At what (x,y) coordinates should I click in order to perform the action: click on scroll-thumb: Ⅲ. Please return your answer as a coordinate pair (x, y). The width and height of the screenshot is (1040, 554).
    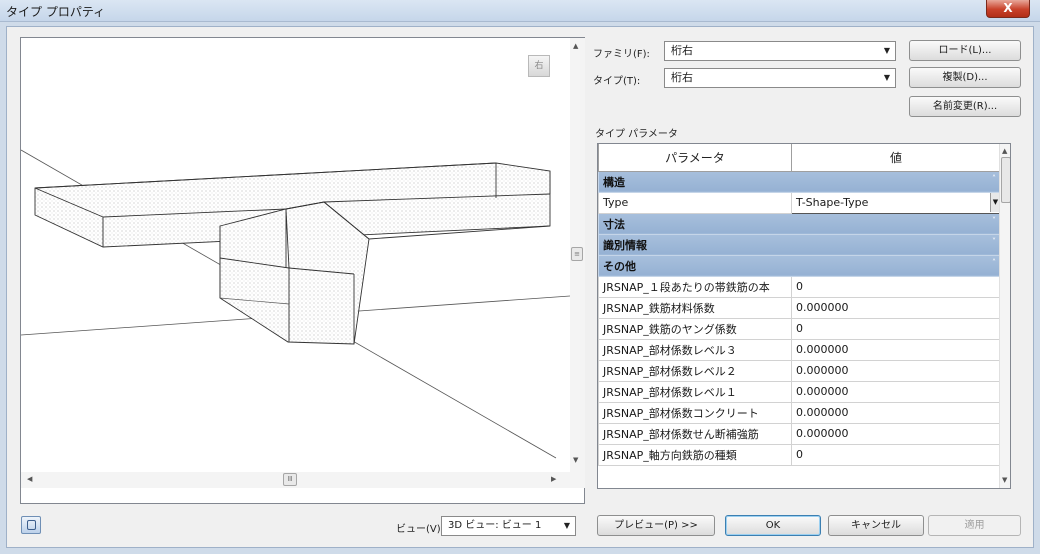
    Looking at the image, I should click on (290, 479).